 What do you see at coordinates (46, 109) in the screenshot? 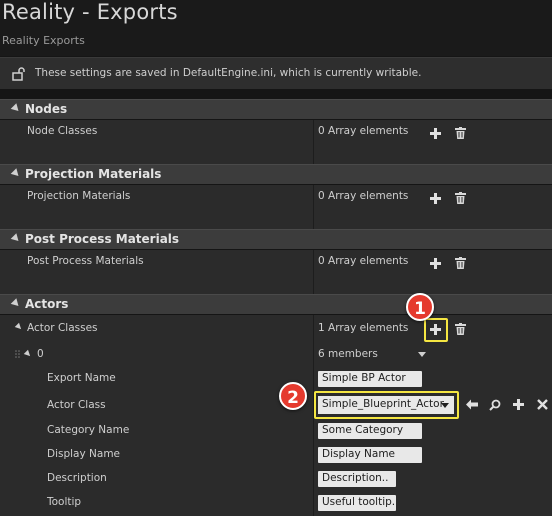
I see `category-label: Nodes` at bounding box center [46, 109].